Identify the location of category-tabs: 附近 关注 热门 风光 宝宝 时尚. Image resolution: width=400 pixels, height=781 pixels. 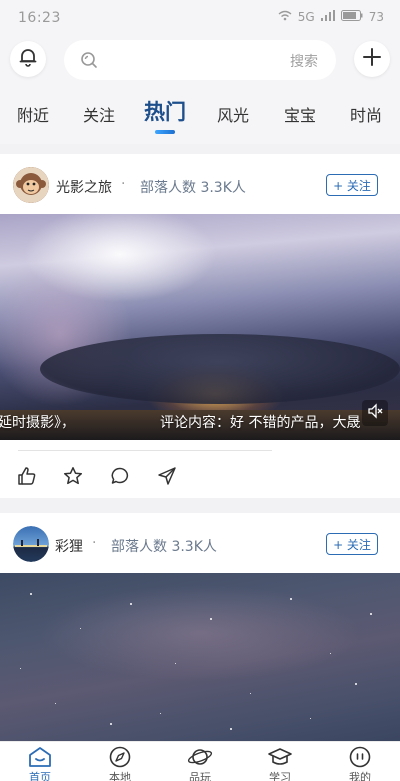
(200, 113).